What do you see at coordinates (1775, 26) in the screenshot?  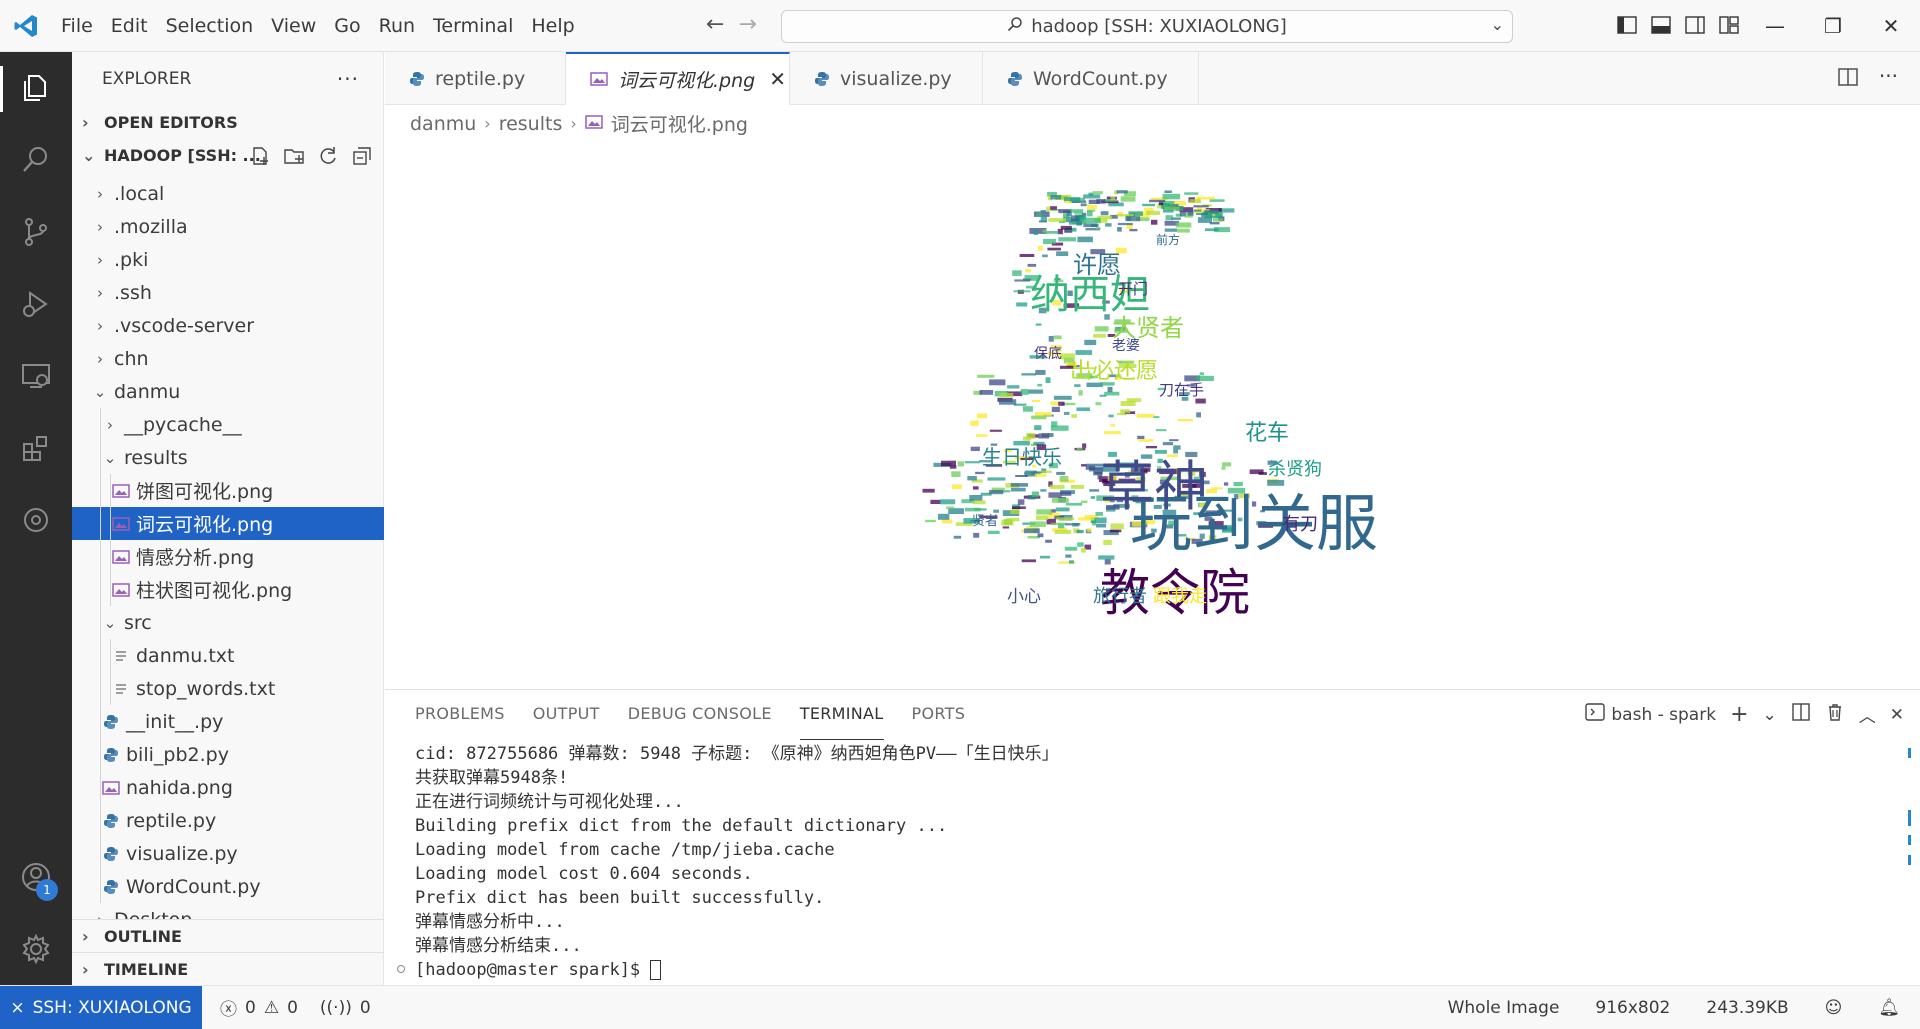 I see `minimize-icon: —` at bounding box center [1775, 26].